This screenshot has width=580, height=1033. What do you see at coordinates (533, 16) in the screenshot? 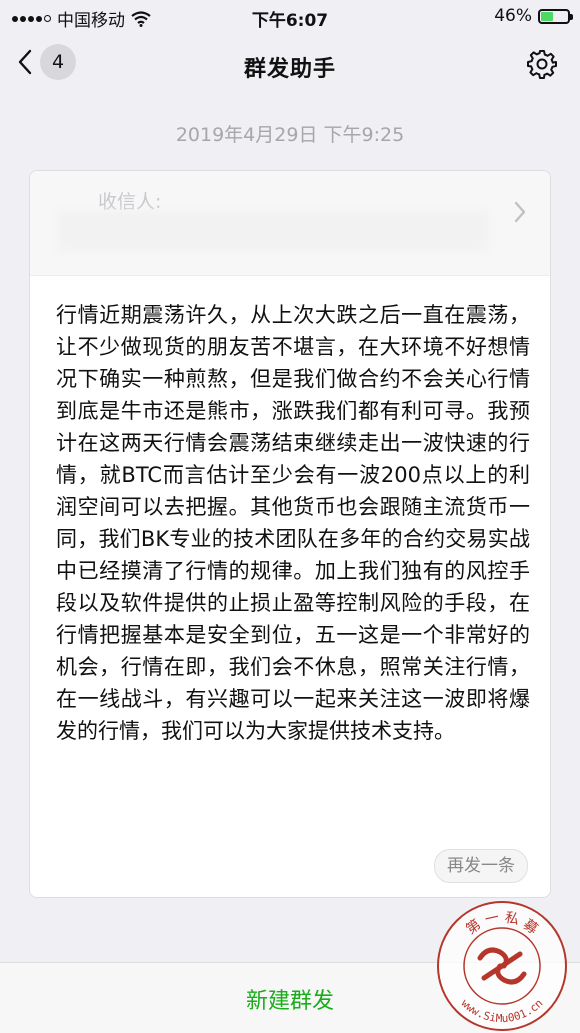
I see `status-right: 46%` at bounding box center [533, 16].